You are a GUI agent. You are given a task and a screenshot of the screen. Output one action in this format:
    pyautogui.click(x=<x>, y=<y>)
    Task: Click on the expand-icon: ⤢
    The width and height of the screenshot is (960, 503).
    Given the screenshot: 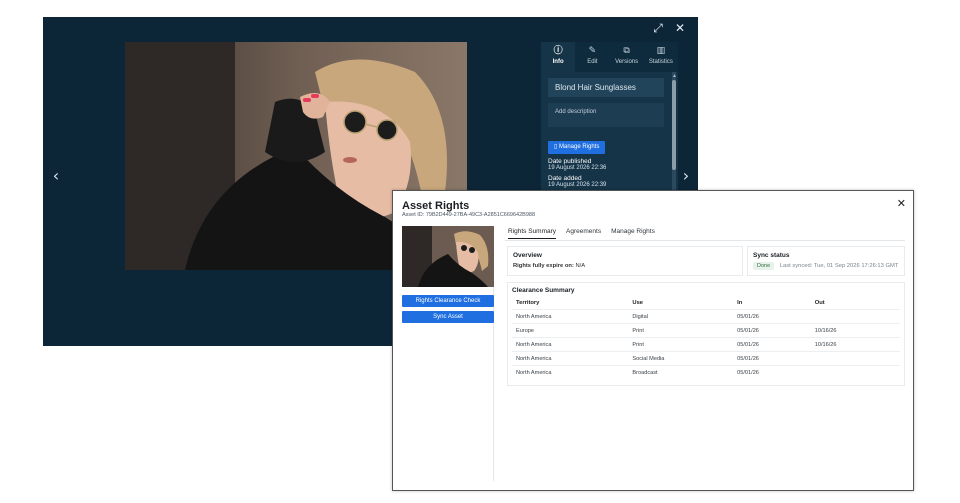 What is the action you would take?
    pyautogui.click(x=658, y=28)
    